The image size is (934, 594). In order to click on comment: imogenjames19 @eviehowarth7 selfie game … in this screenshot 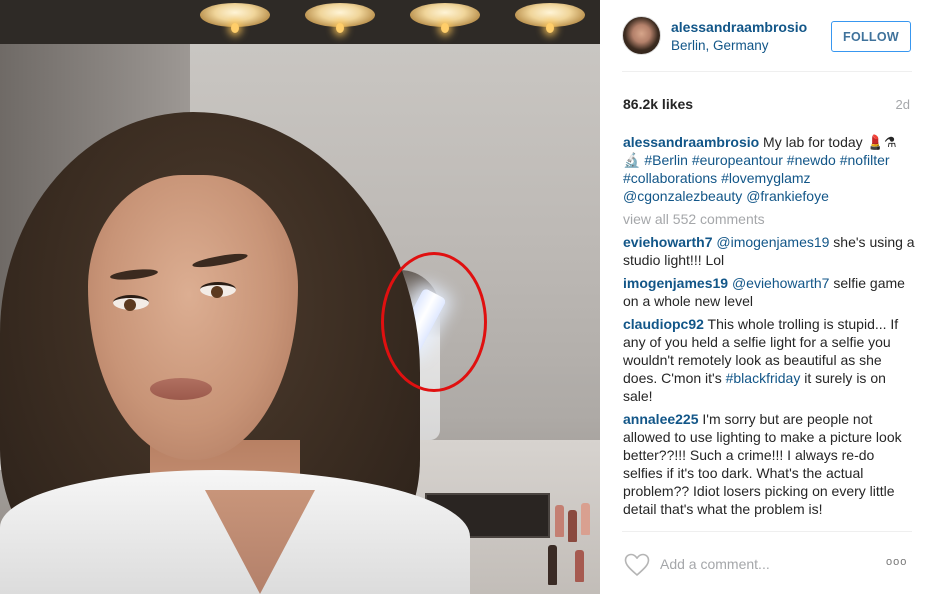, I will do `click(769, 292)`.